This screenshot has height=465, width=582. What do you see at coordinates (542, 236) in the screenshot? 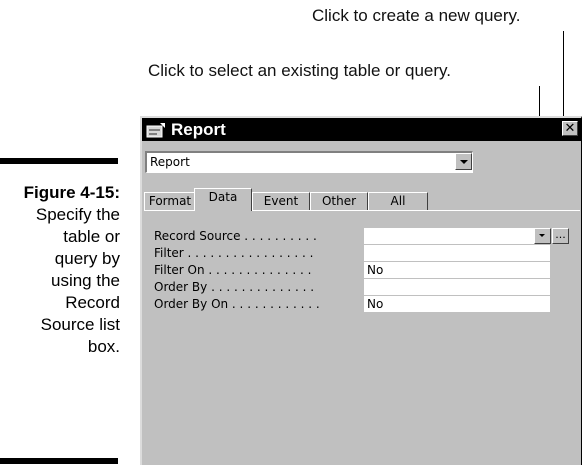
I see `record-source-dropdown-button` at bounding box center [542, 236].